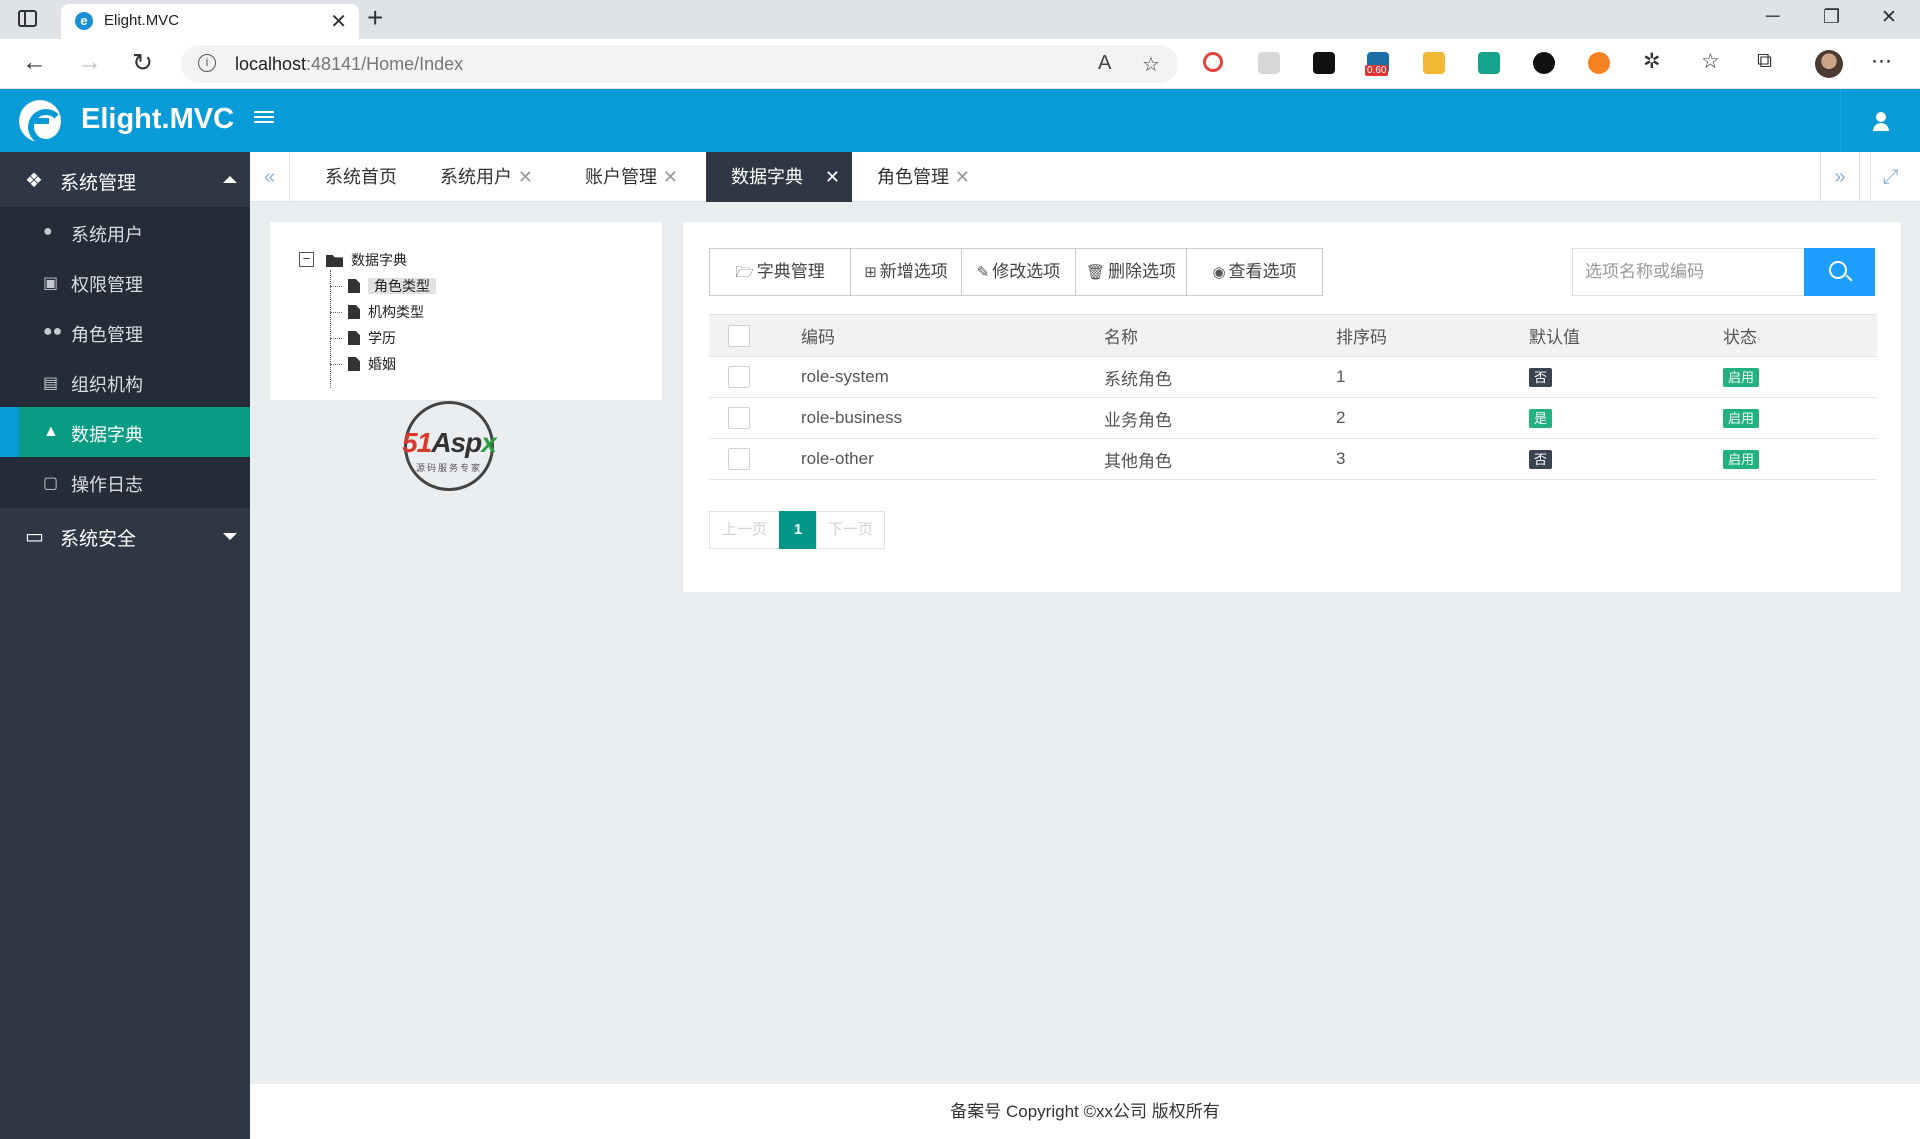 This screenshot has width=1920, height=1139. What do you see at coordinates (338, 21) in the screenshot?
I see `close-tab-icon: ✕` at bounding box center [338, 21].